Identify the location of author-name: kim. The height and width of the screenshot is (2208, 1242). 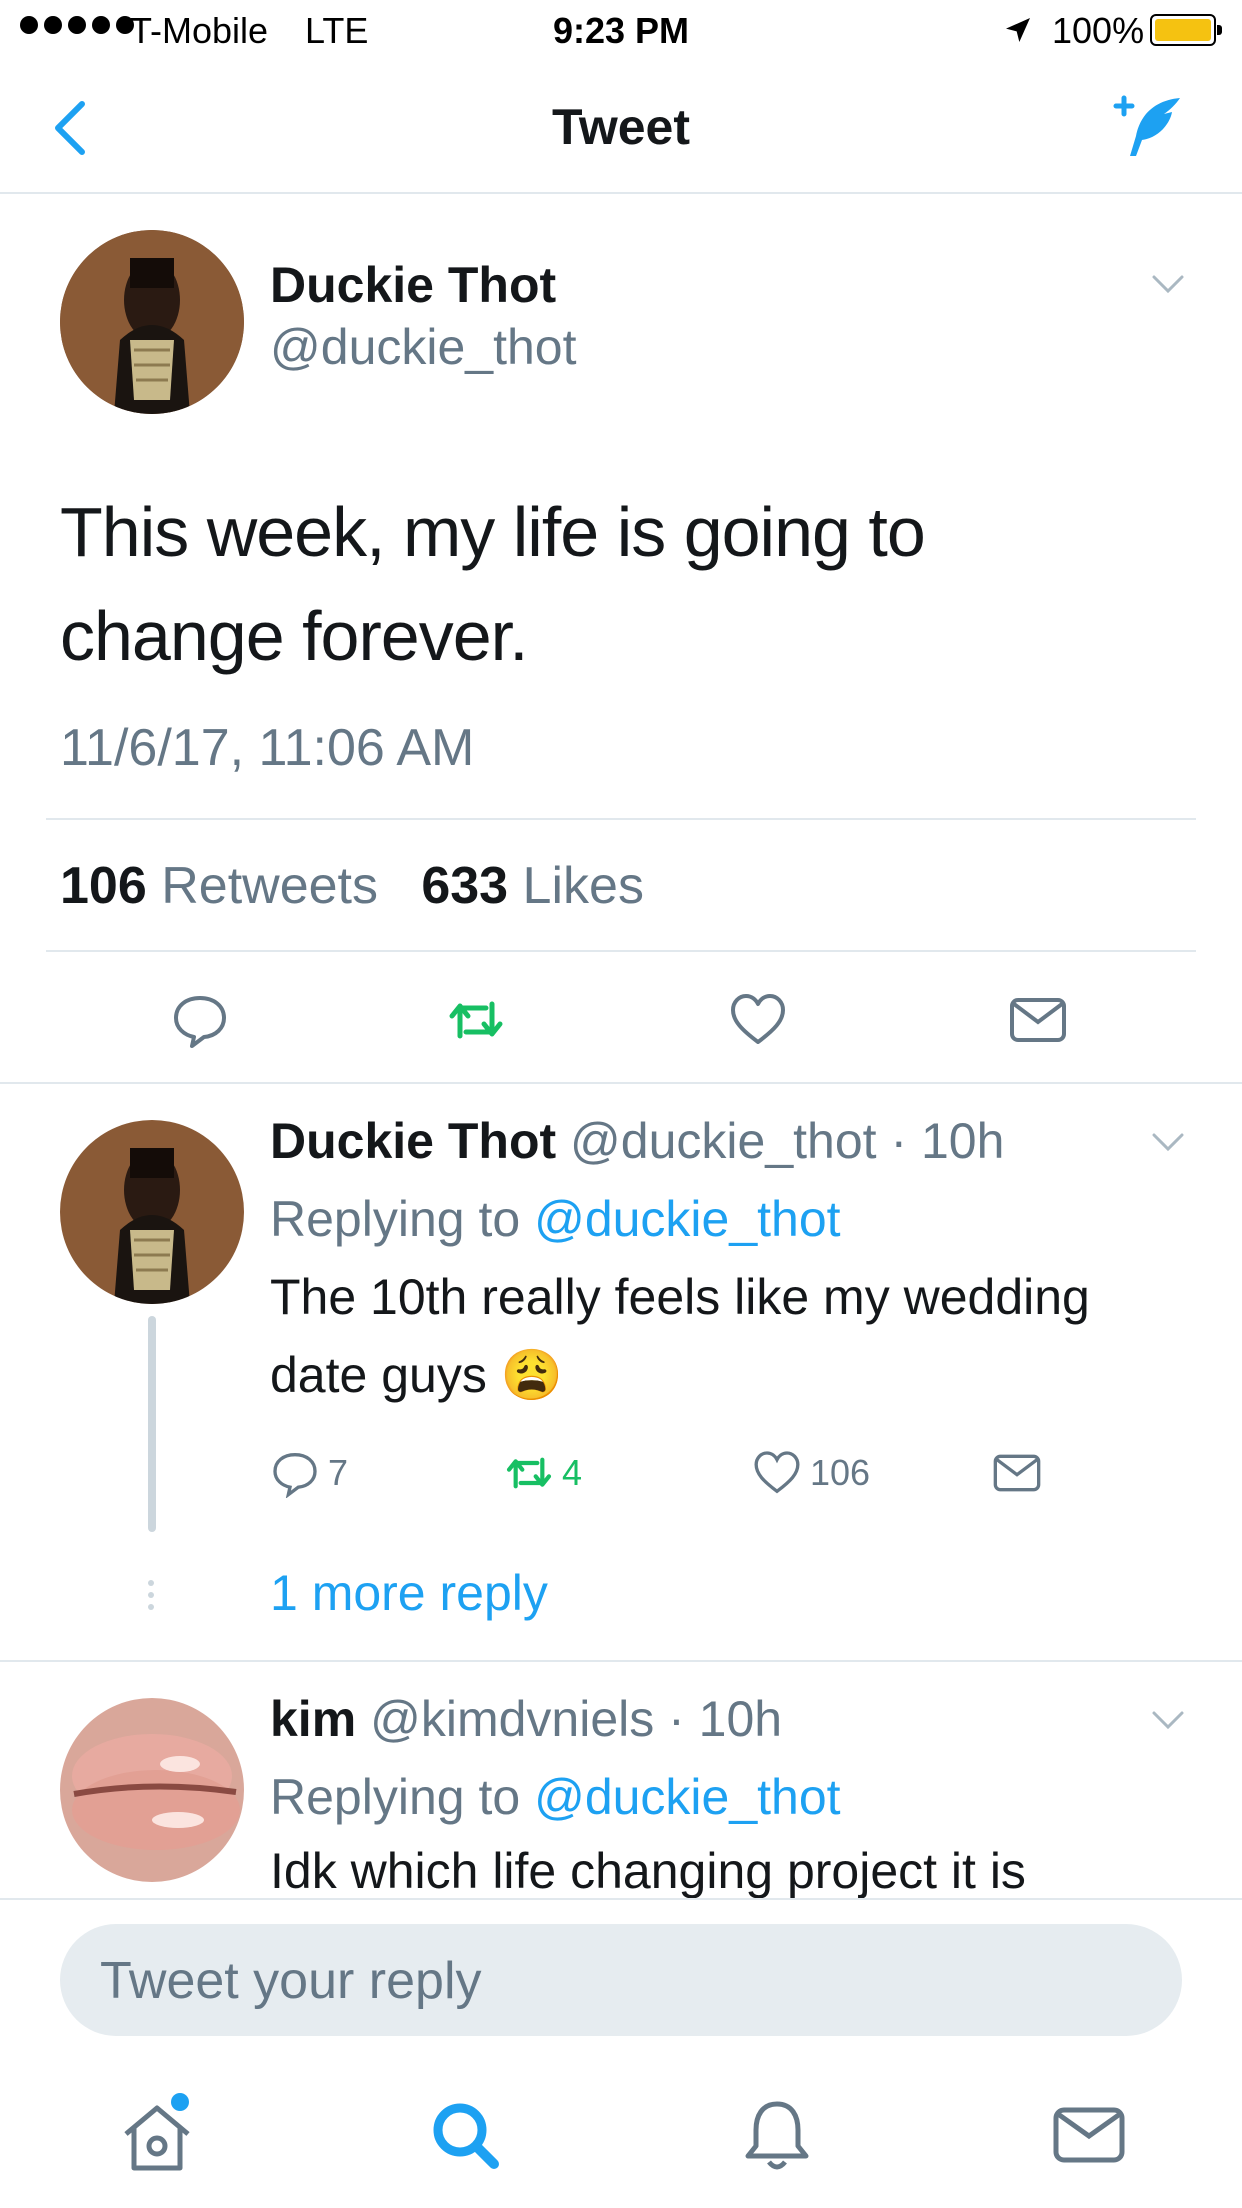
(313, 1719).